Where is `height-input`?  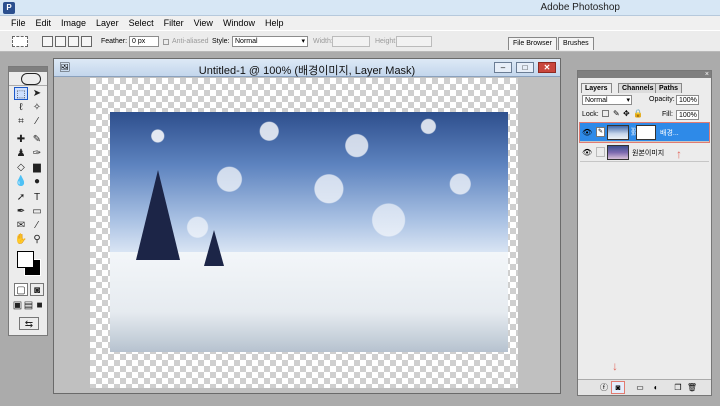
height-input is located at coordinates (414, 41).